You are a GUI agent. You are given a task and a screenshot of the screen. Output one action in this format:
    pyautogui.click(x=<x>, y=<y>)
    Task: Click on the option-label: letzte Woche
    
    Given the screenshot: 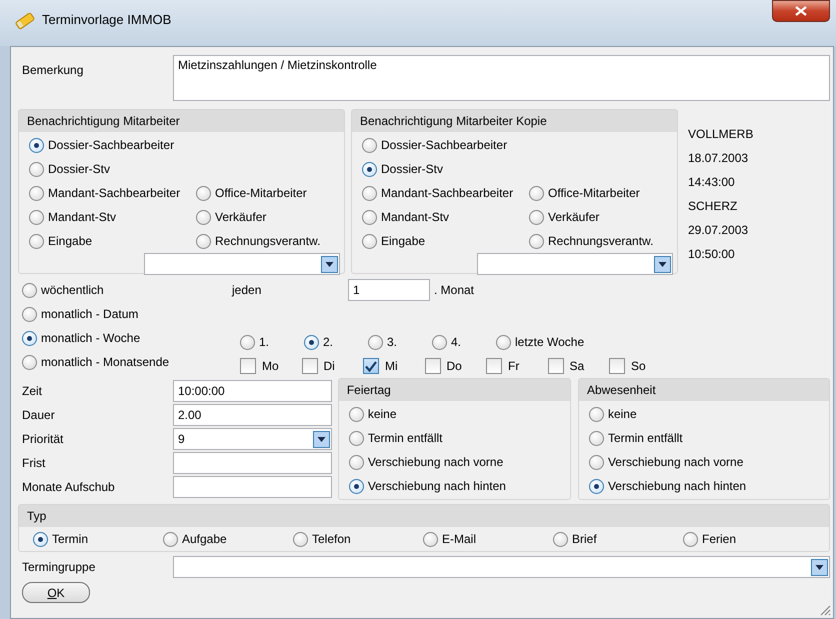 What is the action you would take?
    pyautogui.click(x=549, y=342)
    